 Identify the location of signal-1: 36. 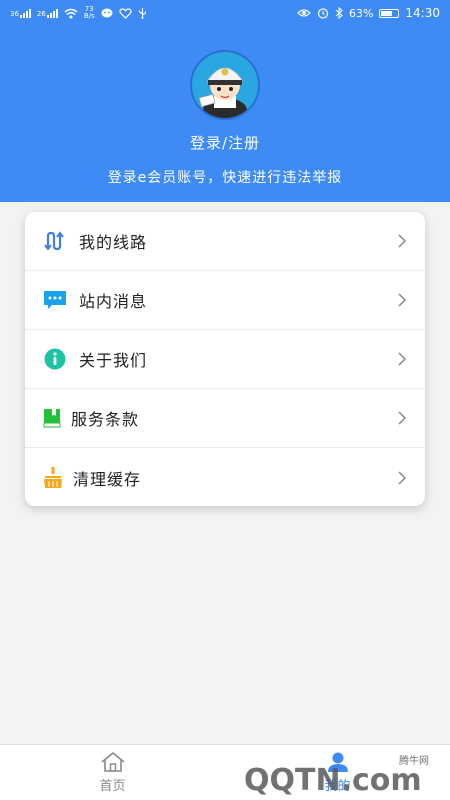
(20, 13).